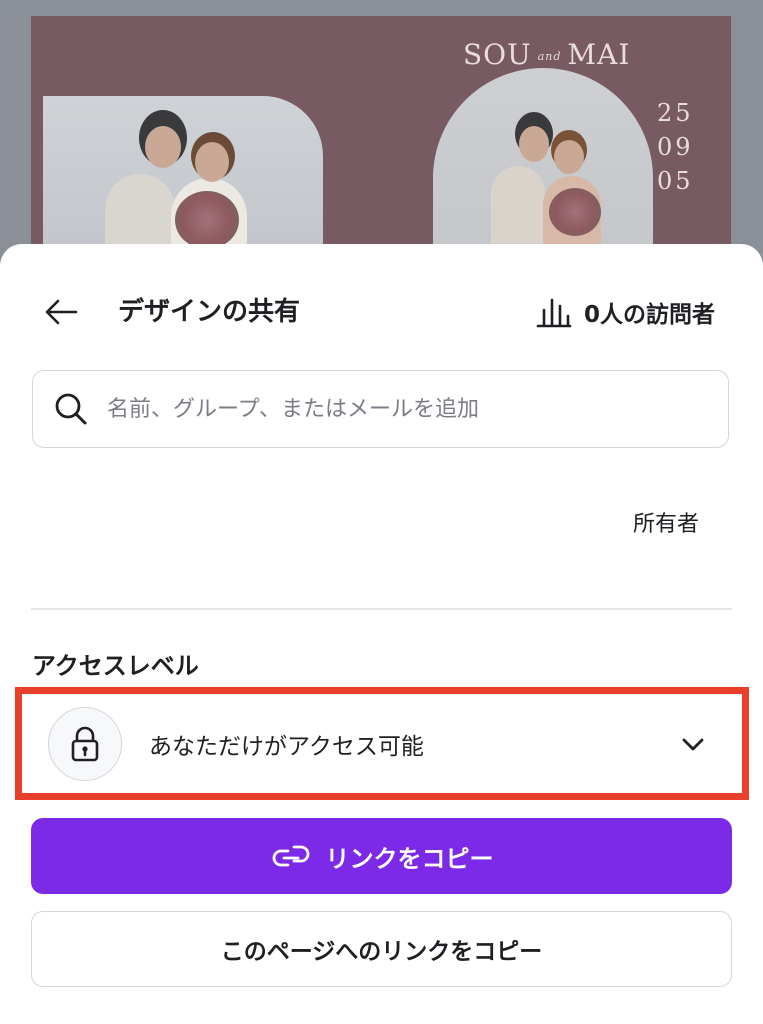  What do you see at coordinates (381, 311) in the screenshot?
I see `sheet-header: デザインの共有 0人の訪問者` at bounding box center [381, 311].